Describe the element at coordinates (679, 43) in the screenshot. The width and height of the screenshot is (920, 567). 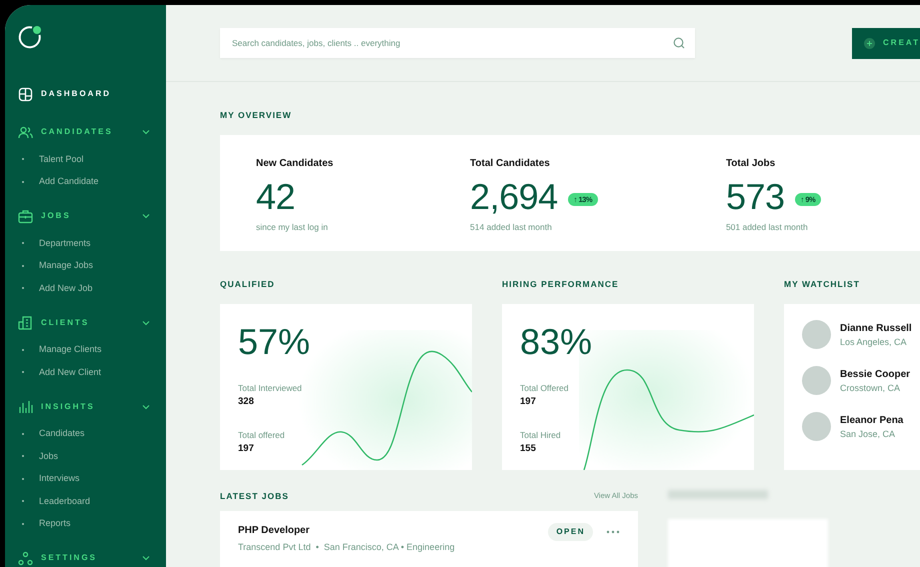
I see `search-icon` at that location.